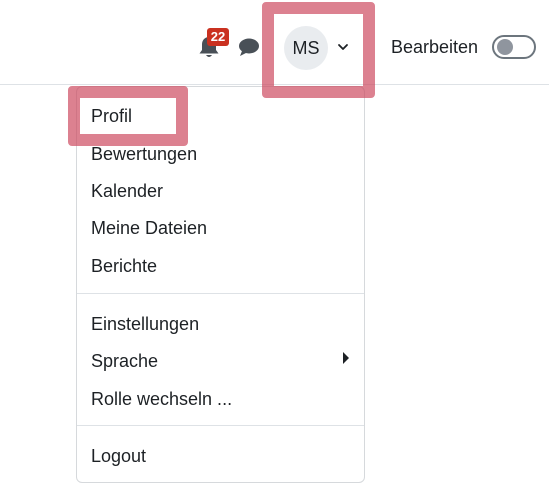 Image resolution: width=549 pixels, height=484 pixels. I want to click on menu-item-calendar: Kalender, so click(221, 191).